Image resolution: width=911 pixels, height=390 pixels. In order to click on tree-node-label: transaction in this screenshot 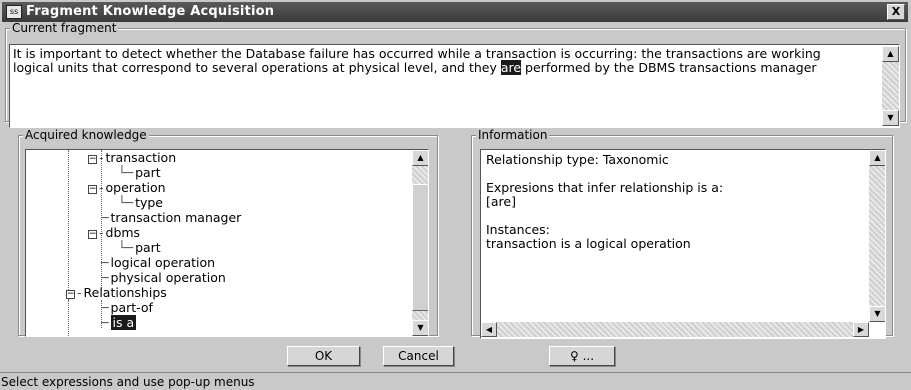, I will do `click(141, 157)`.